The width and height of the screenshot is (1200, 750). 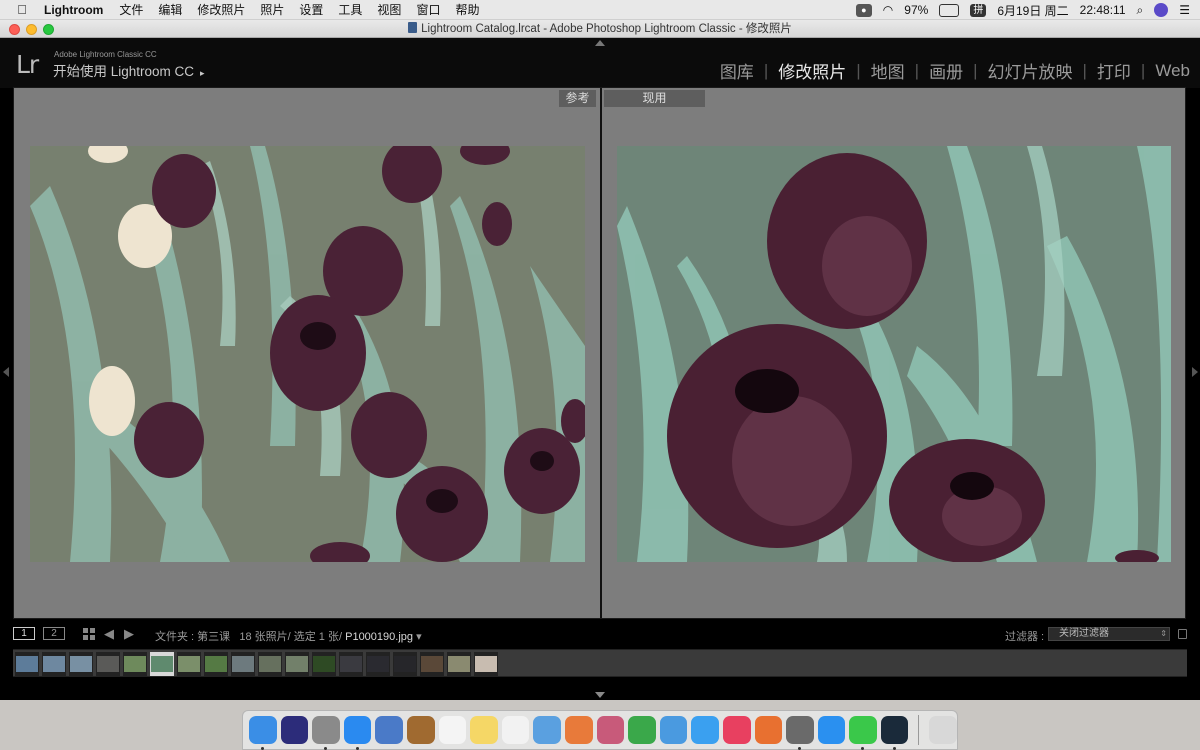 What do you see at coordinates (1140, 10) in the screenshot?
I see `spotlight-search-icon: ⌕` at bounding box center [1140, 10].